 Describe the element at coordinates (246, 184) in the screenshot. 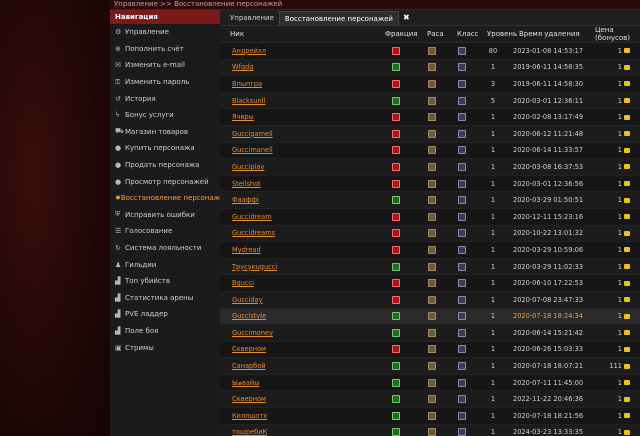

I see `character-name-link: Stellshot` at that location.